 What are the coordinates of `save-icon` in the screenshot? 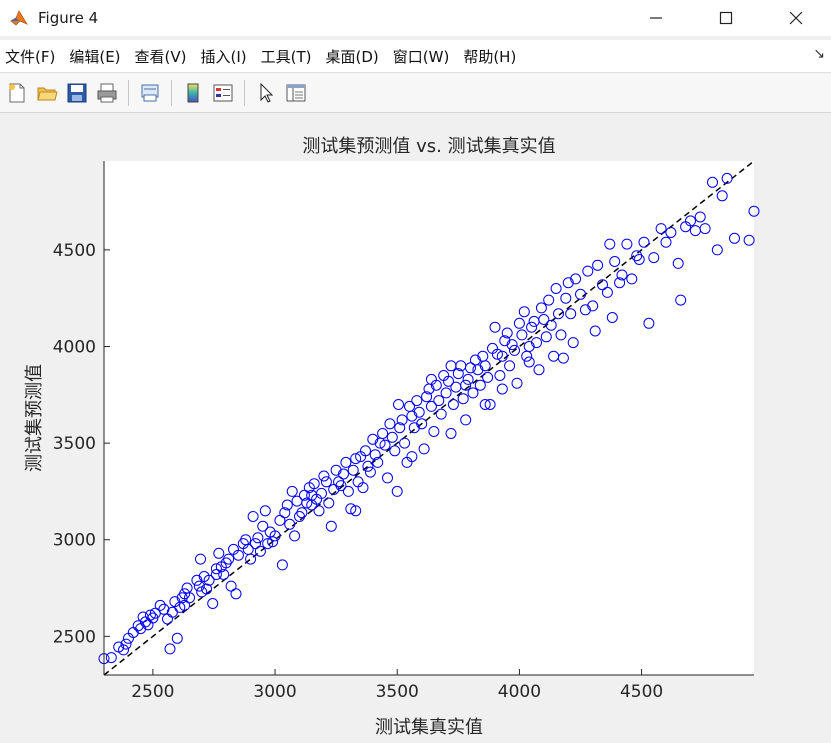 It's located at (77, 93).